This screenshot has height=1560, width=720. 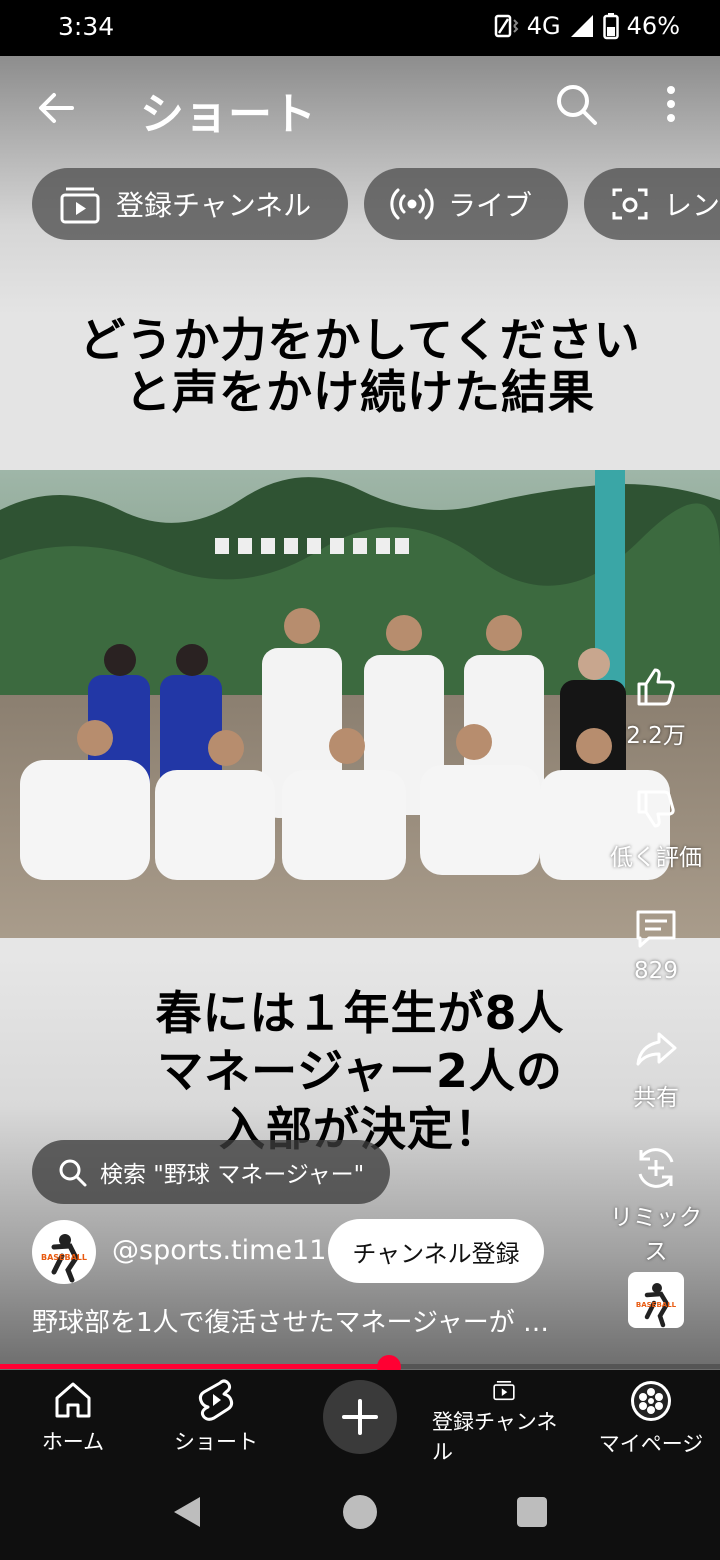 I want to click on top-bar: ショート, so click(x=360, y=106).